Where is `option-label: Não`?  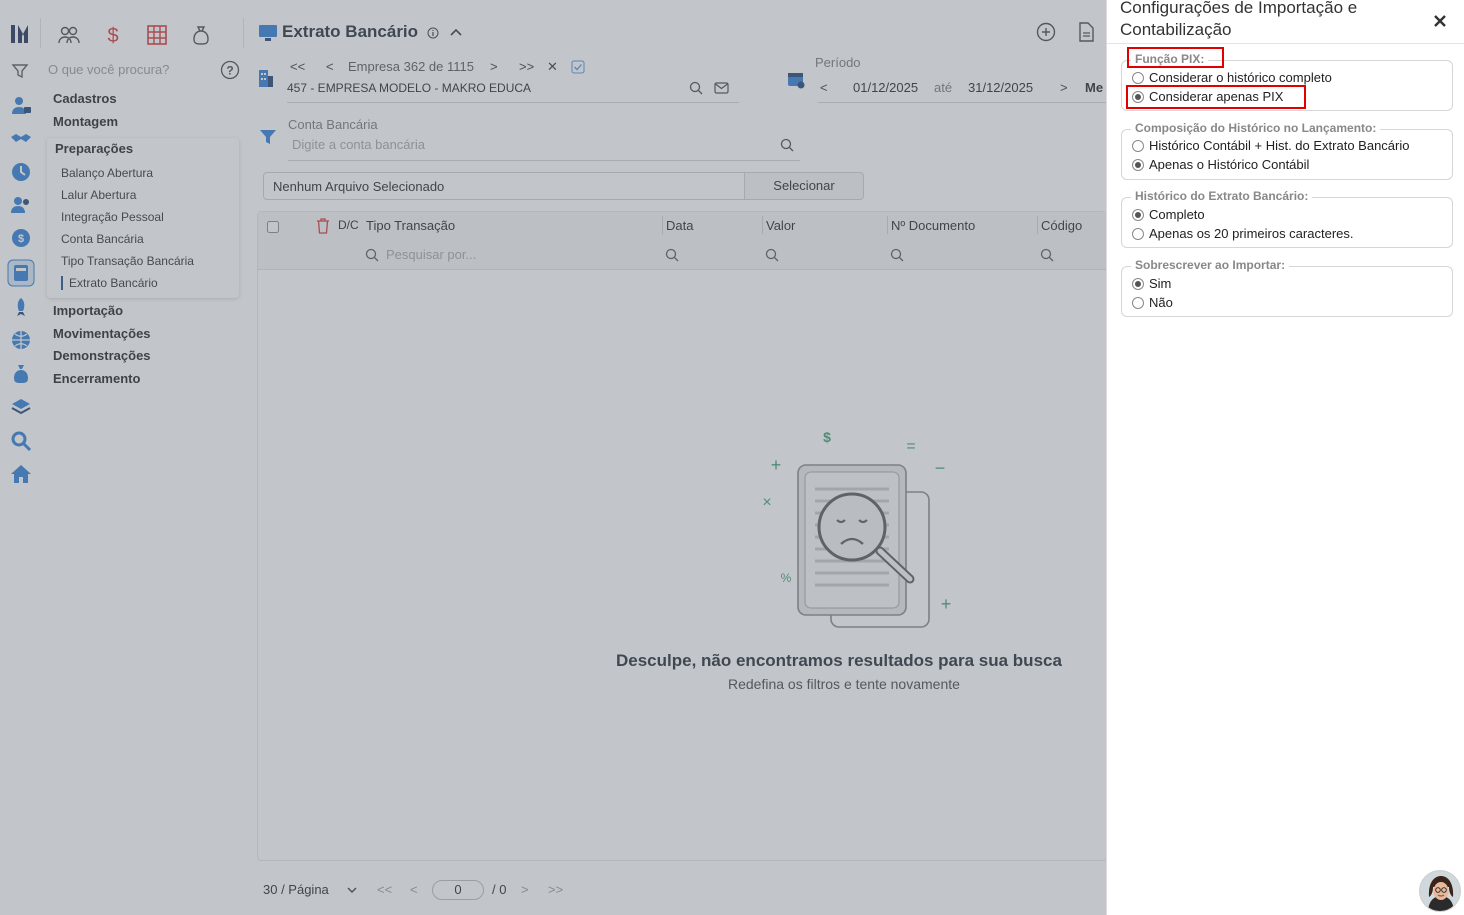
option-label: Não is located at coordinates (1161, 302).